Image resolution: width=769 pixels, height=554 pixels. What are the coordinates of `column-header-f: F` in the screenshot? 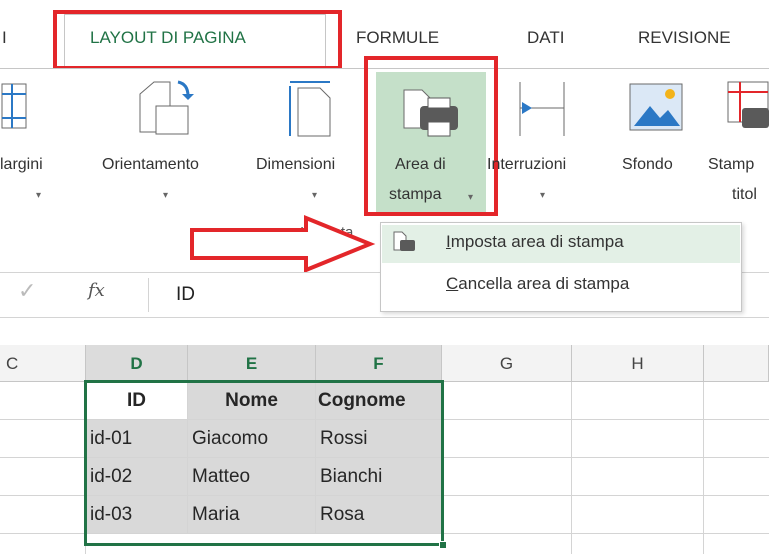 It's located at (379, 363).